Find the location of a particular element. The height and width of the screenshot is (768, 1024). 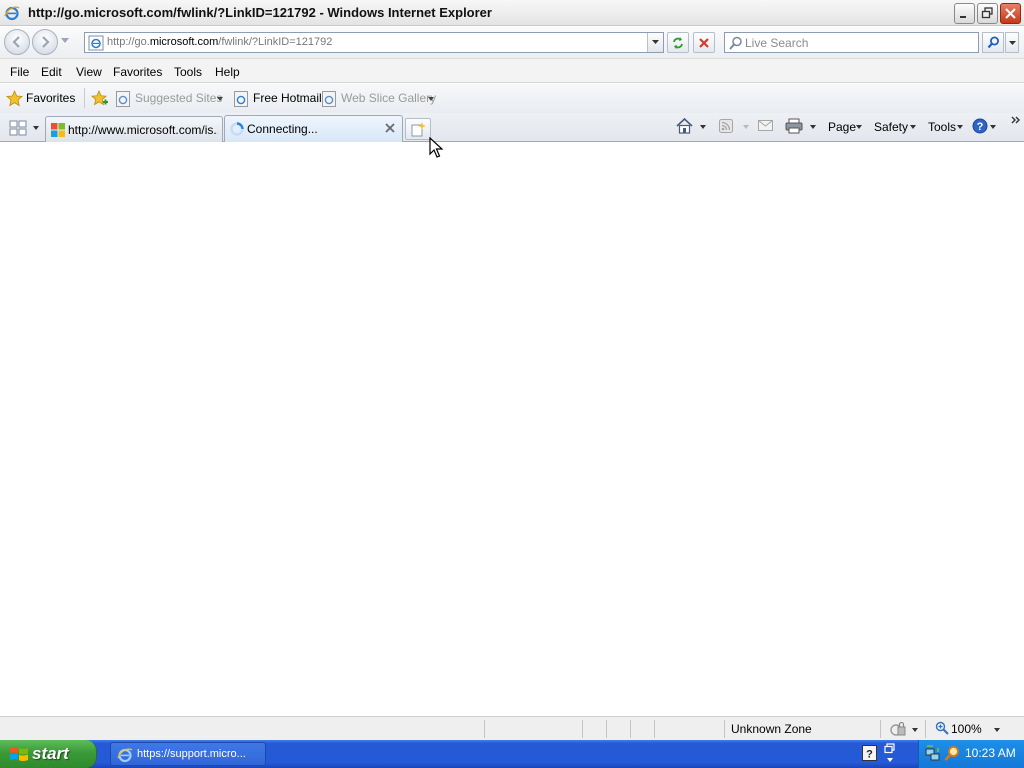

safety-menu-button: Safety is located at coordinates (891, 127).